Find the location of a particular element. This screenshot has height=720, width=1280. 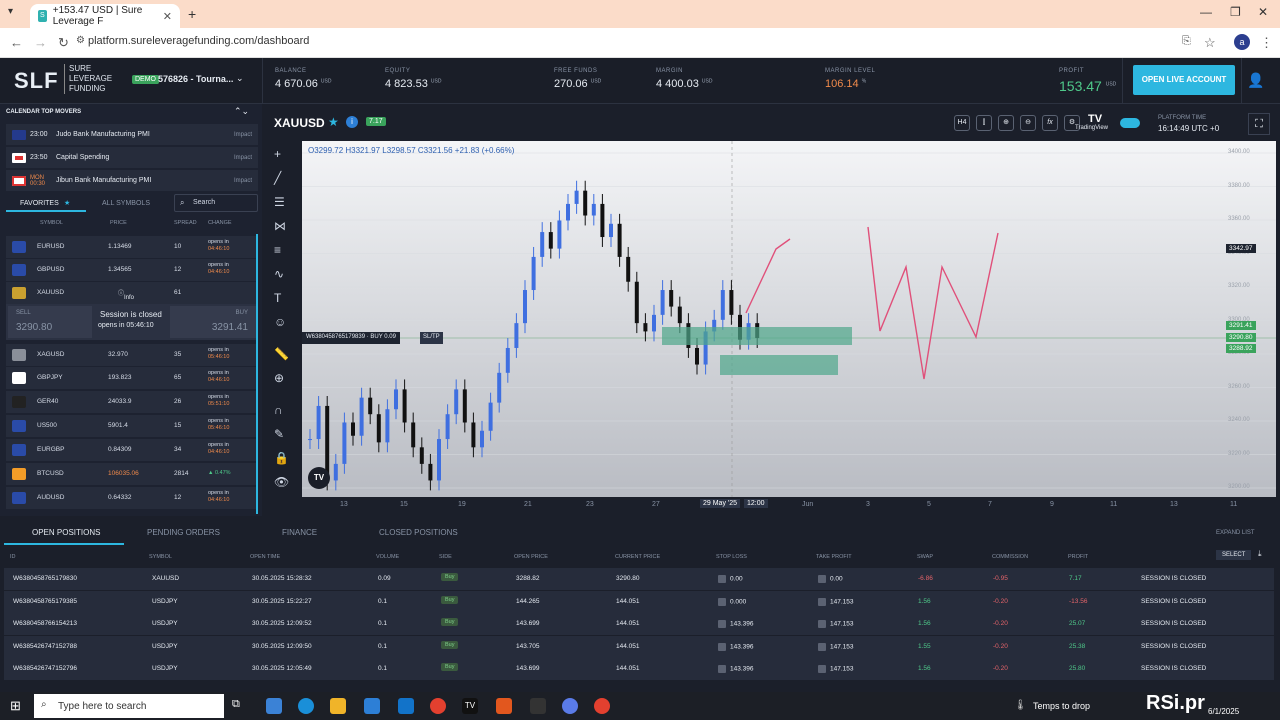

pencil-lock-icon: ✎ is located at coordinates (279, 434).